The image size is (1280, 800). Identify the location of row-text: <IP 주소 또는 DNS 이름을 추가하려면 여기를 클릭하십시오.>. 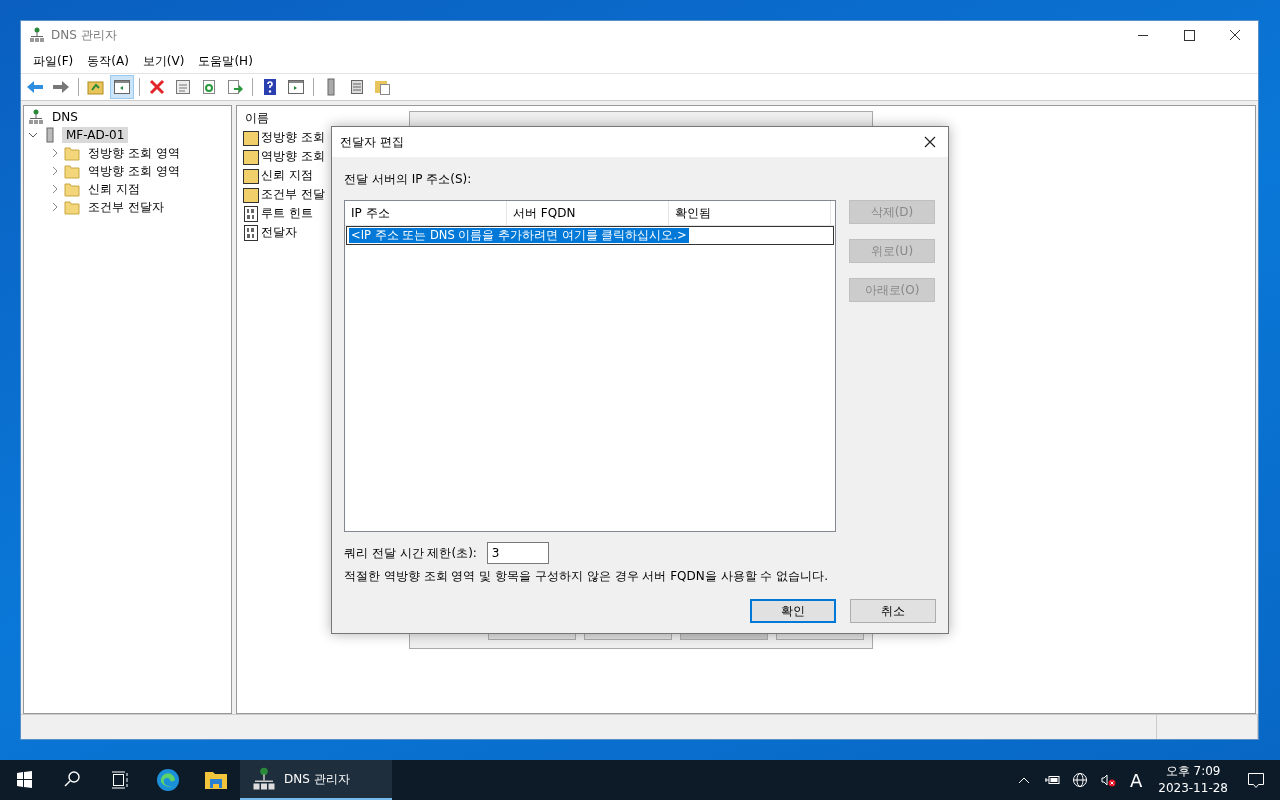
(519, 235).